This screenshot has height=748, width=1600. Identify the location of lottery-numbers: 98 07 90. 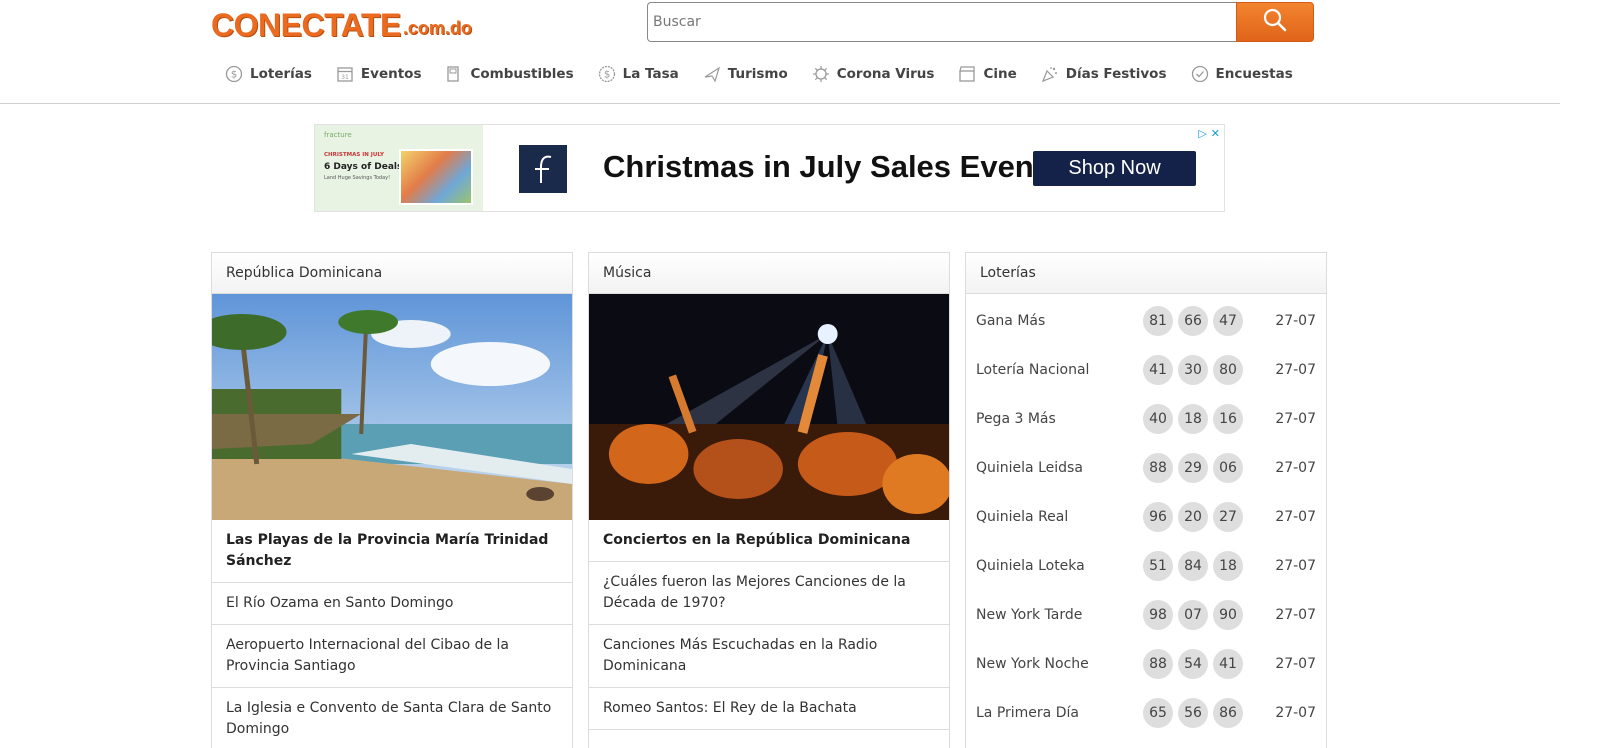
(1193, 614).